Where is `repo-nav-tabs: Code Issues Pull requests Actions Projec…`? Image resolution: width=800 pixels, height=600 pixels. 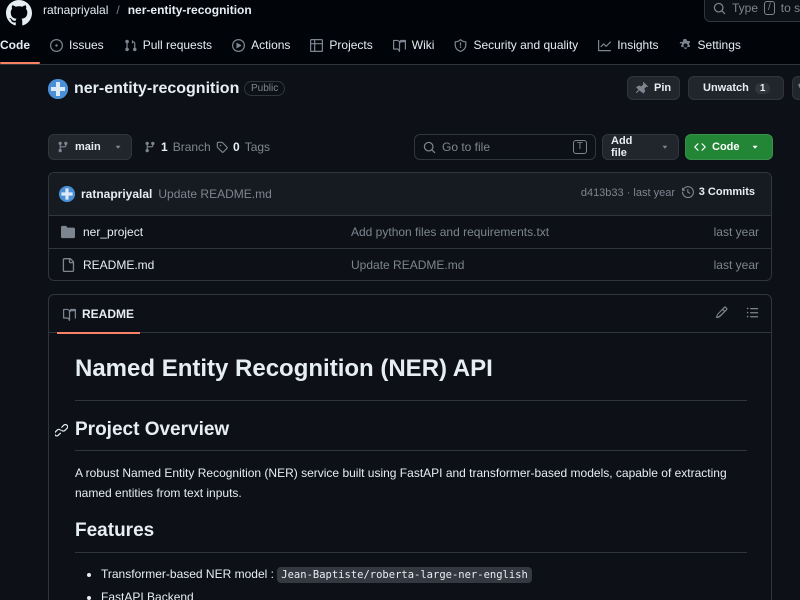
repo-nav-tabs: Code Issues Pull requests Actions Projec… is located at coordinates (375, 48).